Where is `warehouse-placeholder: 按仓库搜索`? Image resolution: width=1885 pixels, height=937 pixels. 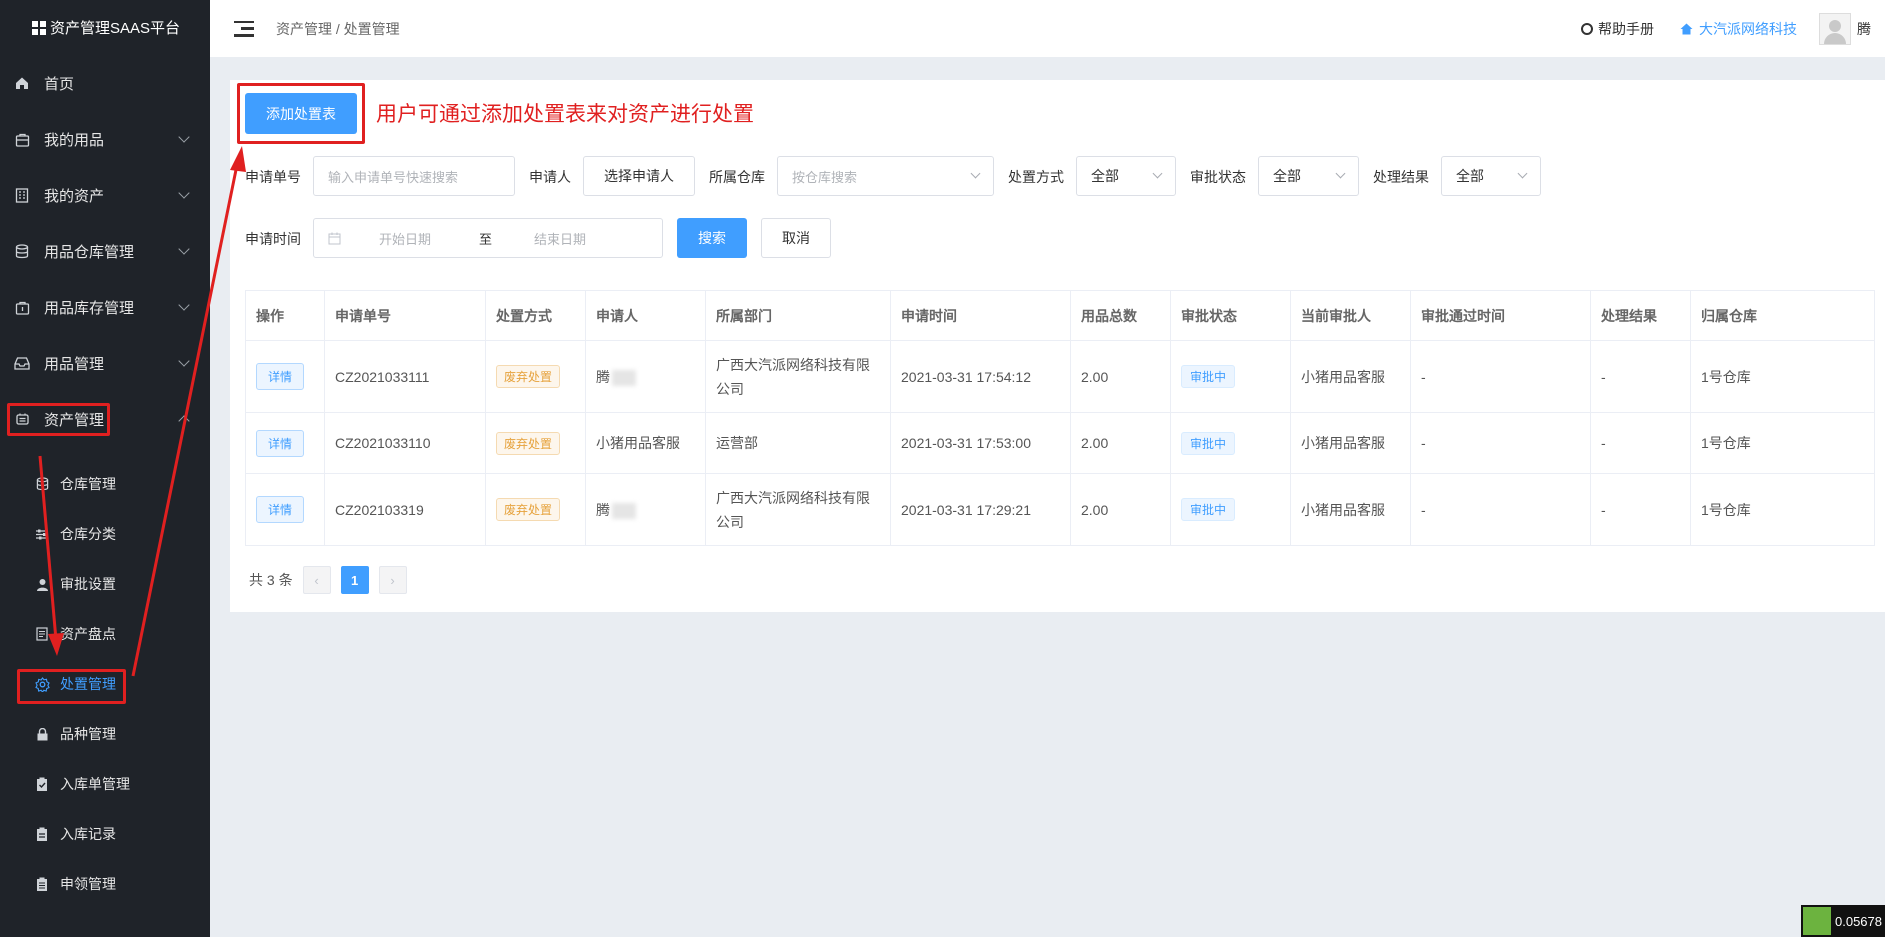
warehouse-placeholder: 按仓库搜索 is located at coordinates (825, 177).